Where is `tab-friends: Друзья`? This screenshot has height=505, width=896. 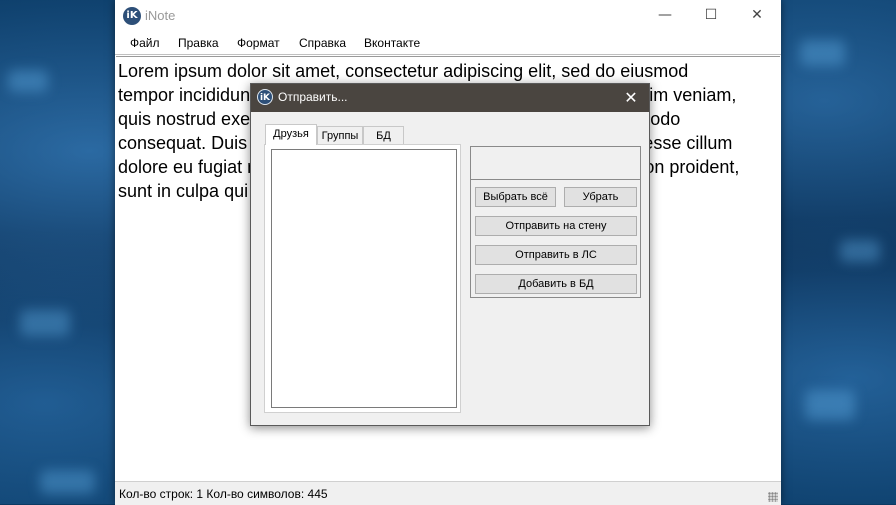 tab-friends: Друзья is located at coordinates (291, 134).